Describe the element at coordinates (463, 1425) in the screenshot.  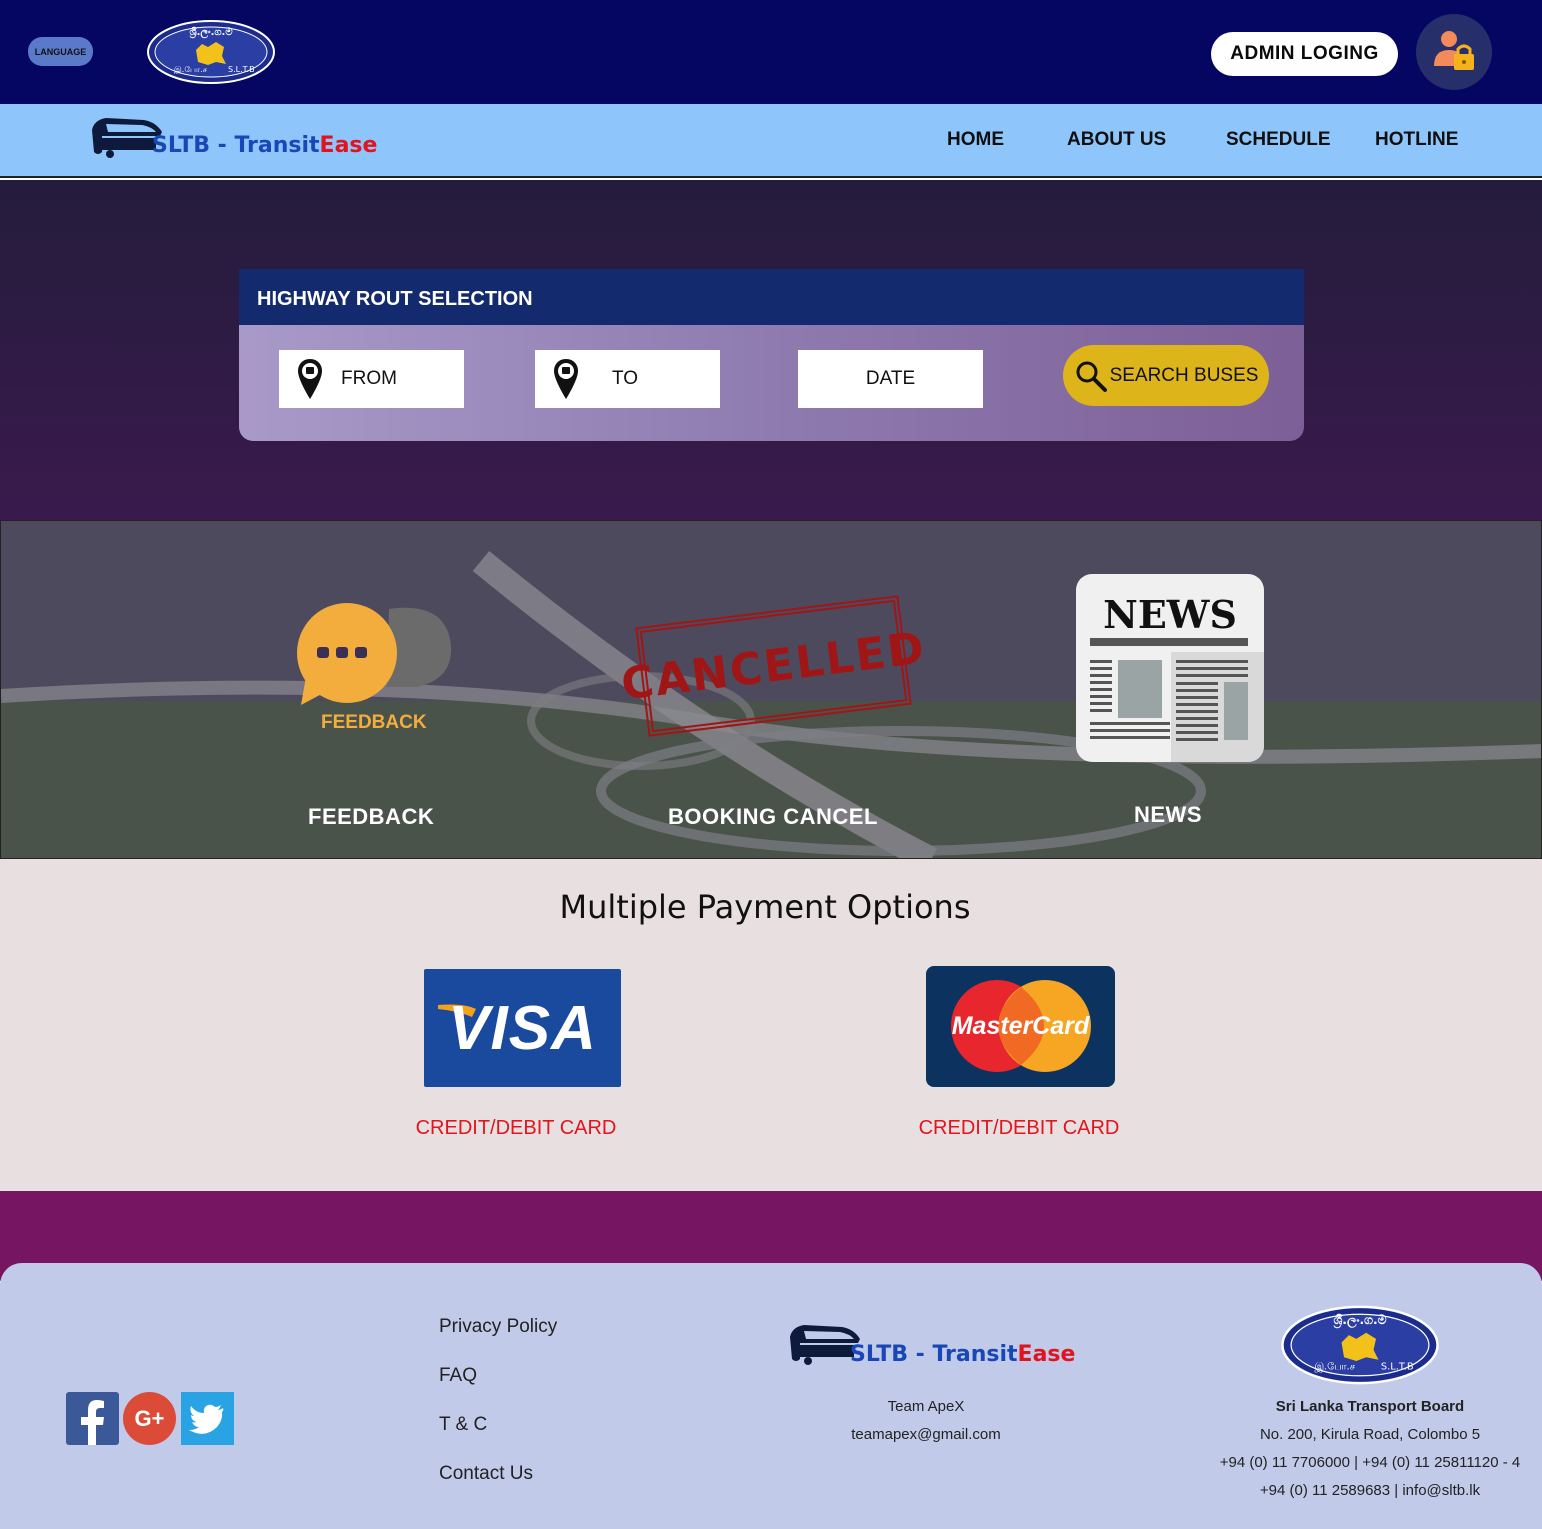
I see `footer-link-terms: T & C` at that location.